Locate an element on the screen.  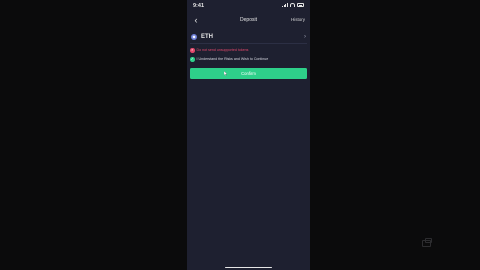
eth-icon: ◆ is located at coordinates (194, 37).